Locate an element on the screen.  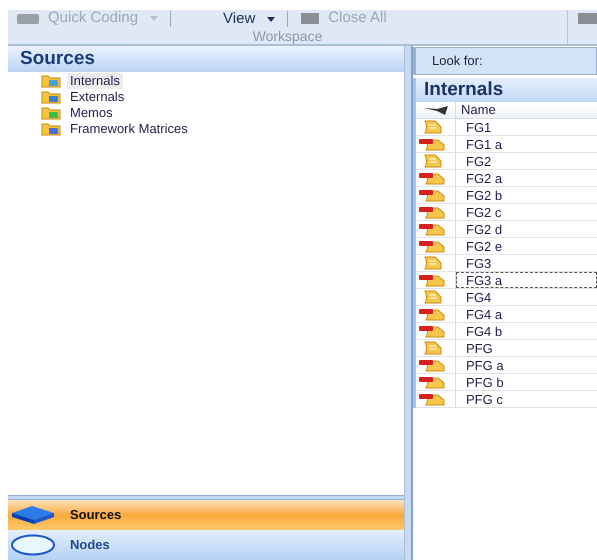
list-row: FG1 is located at coordinates (526, 127).